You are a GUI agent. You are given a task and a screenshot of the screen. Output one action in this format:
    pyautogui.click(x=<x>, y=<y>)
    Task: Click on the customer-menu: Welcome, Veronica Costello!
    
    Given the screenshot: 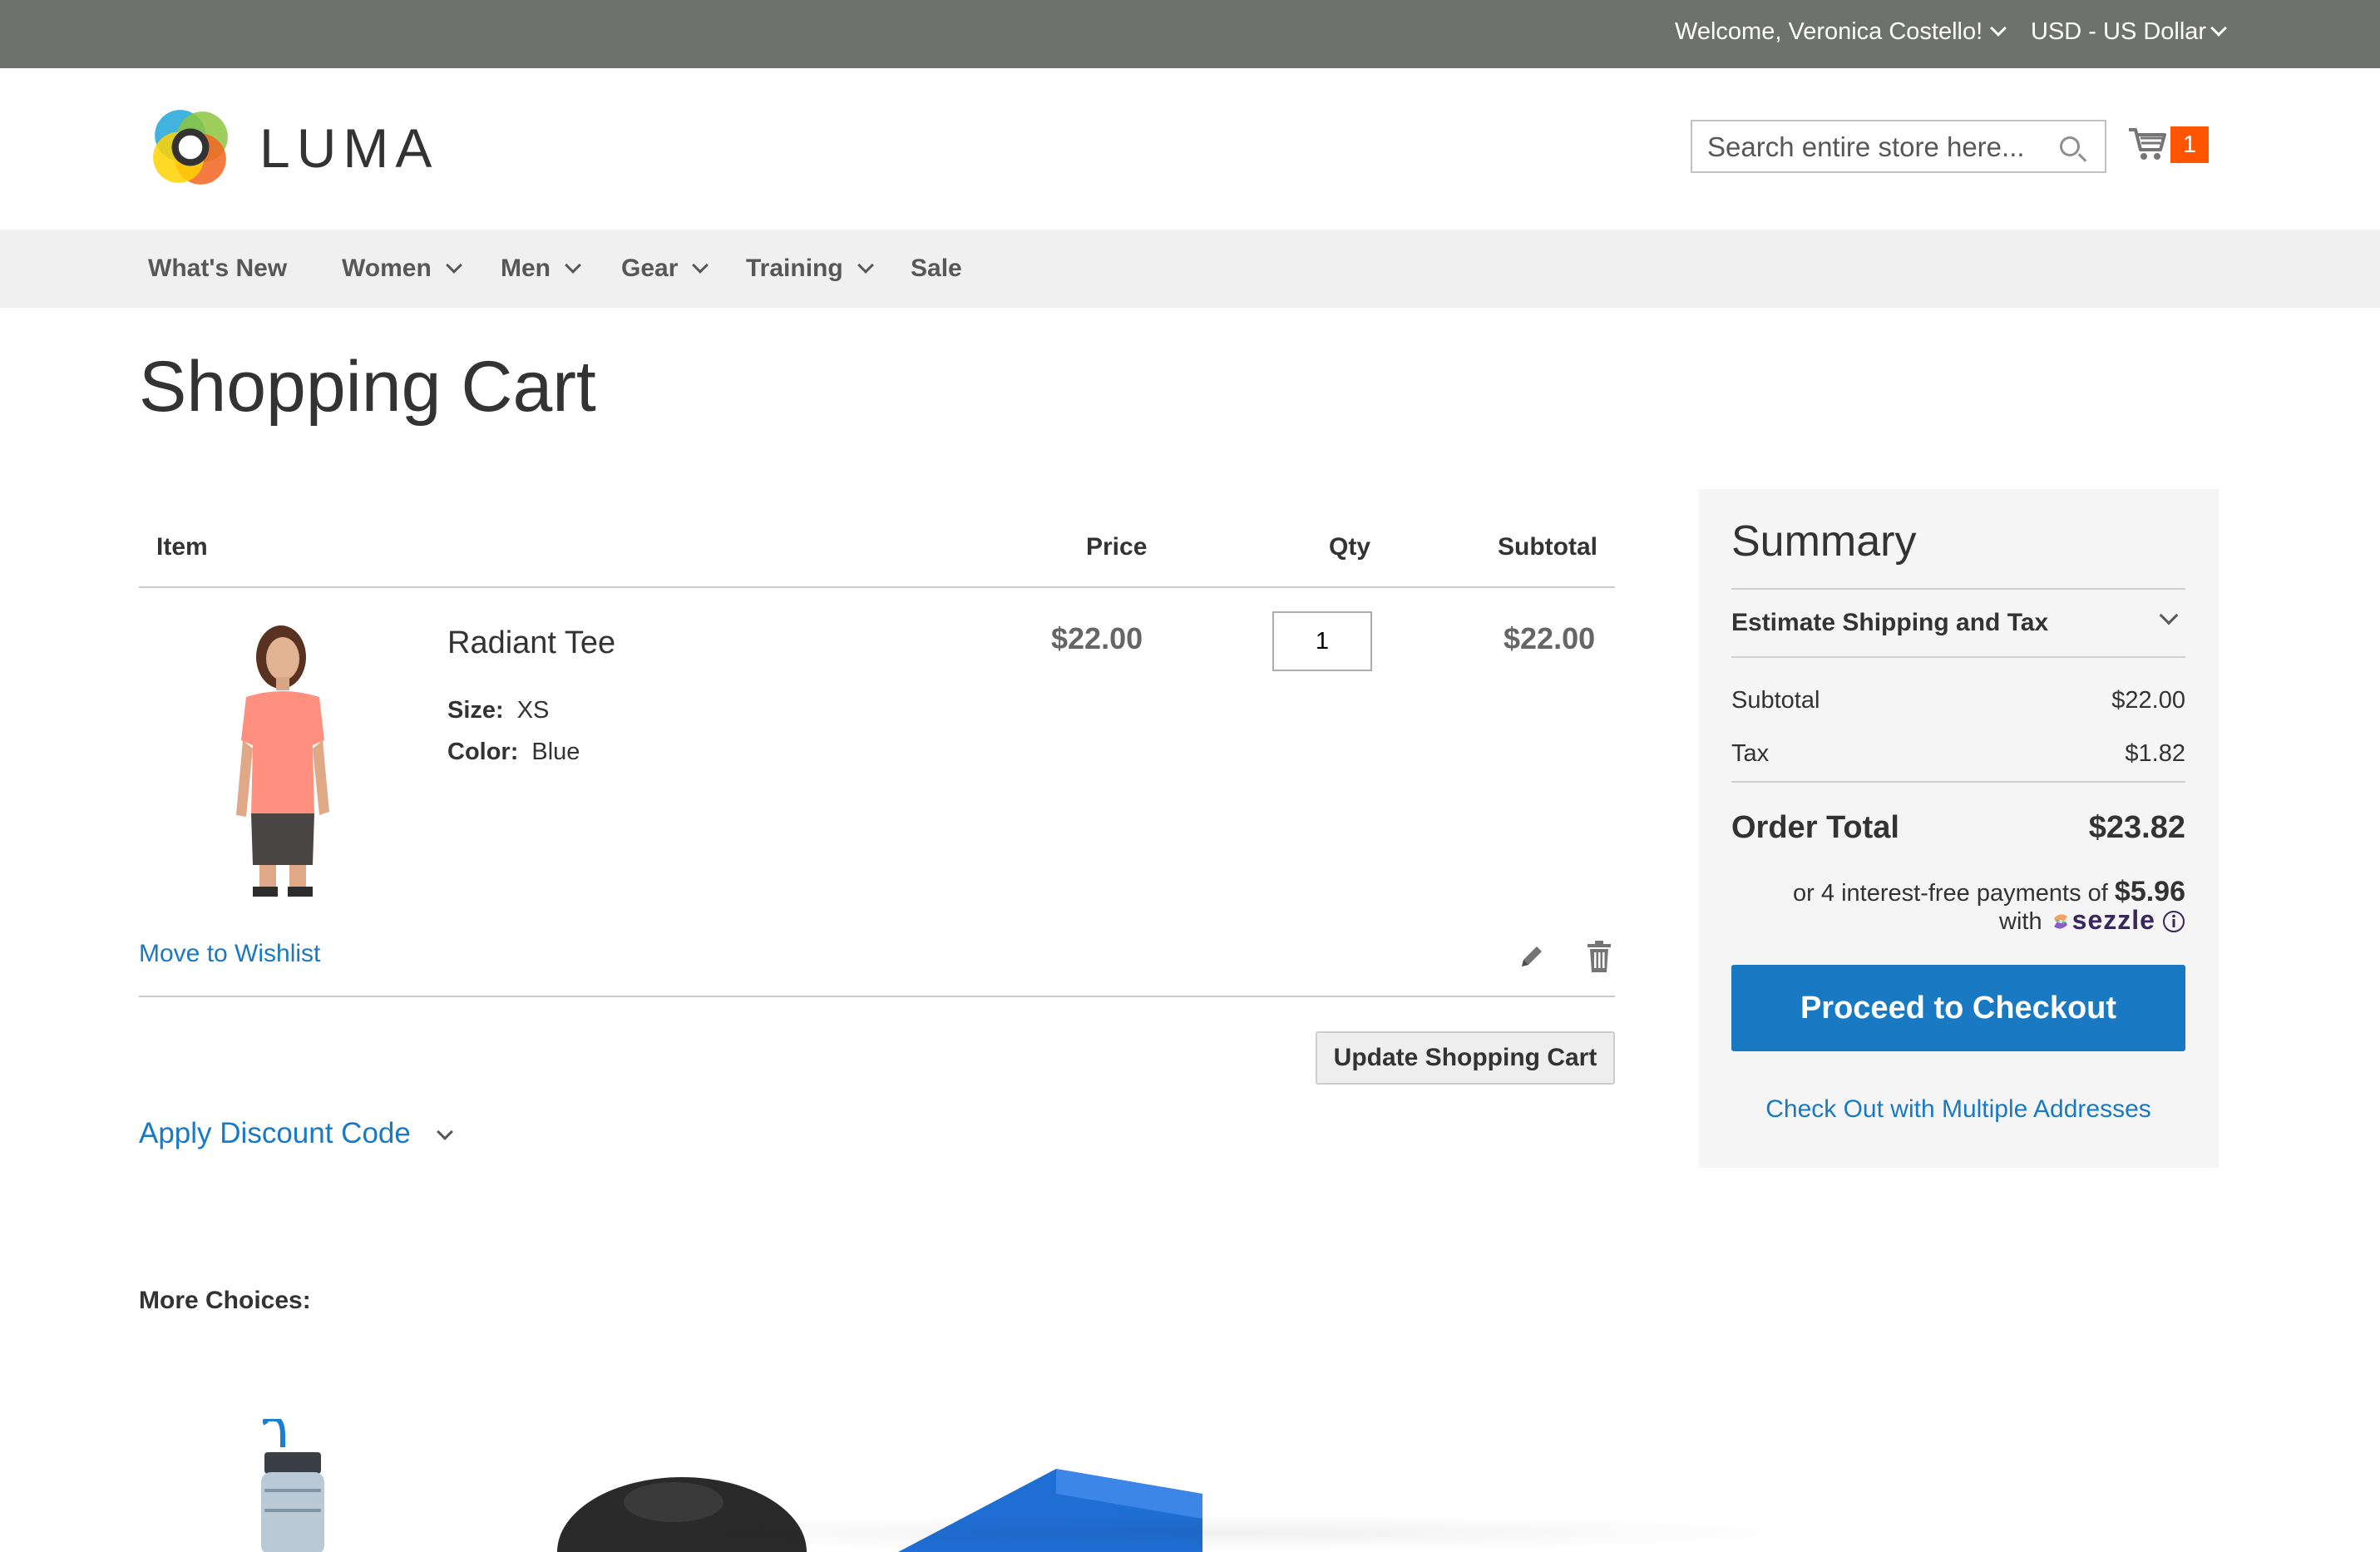 What is the action you would take?
    pyautogui.click(x=1841, y=31)
    